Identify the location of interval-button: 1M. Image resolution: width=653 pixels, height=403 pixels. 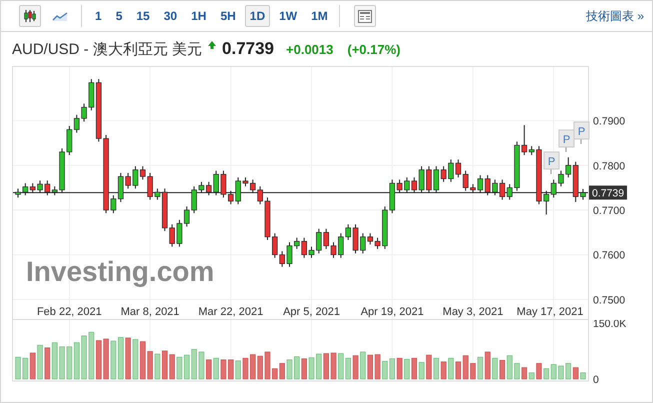
(319, 16).